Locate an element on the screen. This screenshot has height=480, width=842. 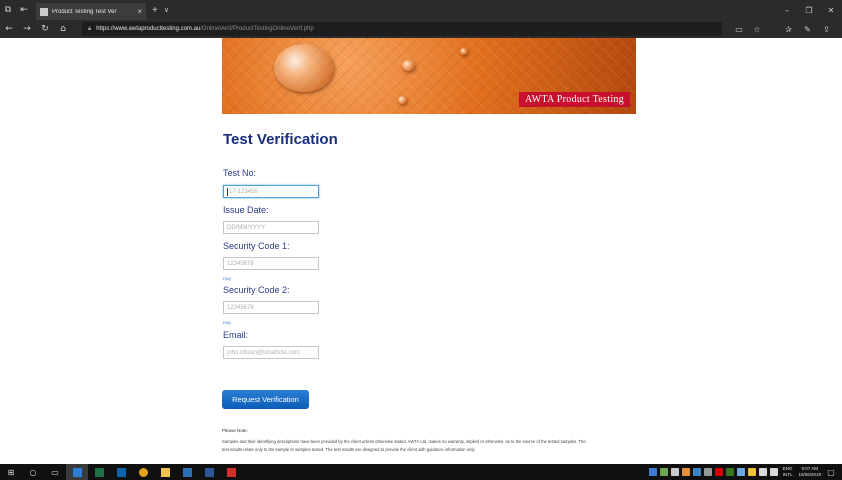
issue-date-label: Issue Date: is located at coordinates (246, 210).